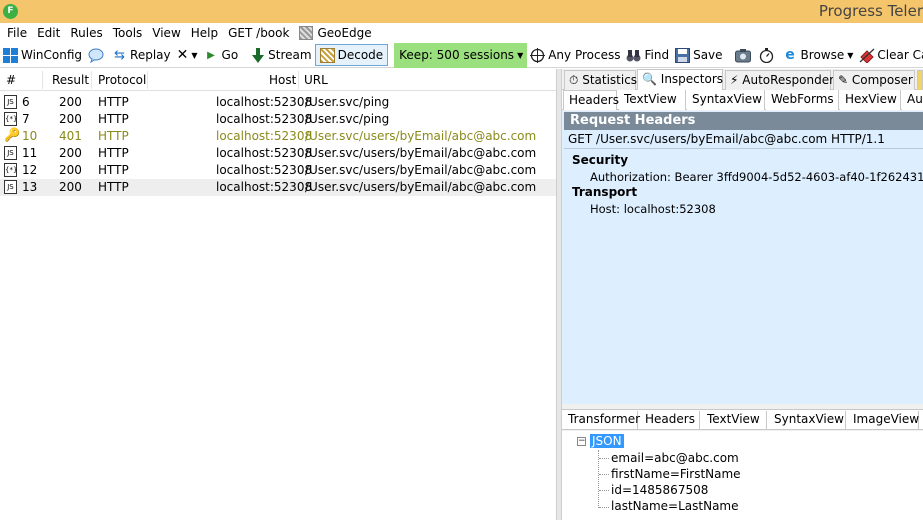  I want to click on remove-button: ✕ ▼, so click(187, 55).